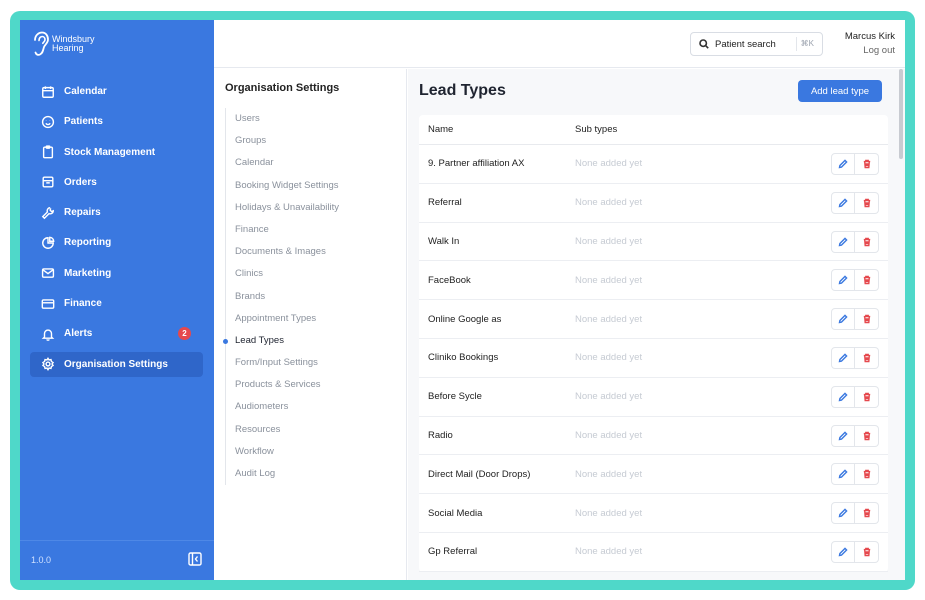  What do you see at coordinates (116, 242) in the screenshot?
I see `sidebar-item-reporting: Reporting` at bounding box center [116, 242].